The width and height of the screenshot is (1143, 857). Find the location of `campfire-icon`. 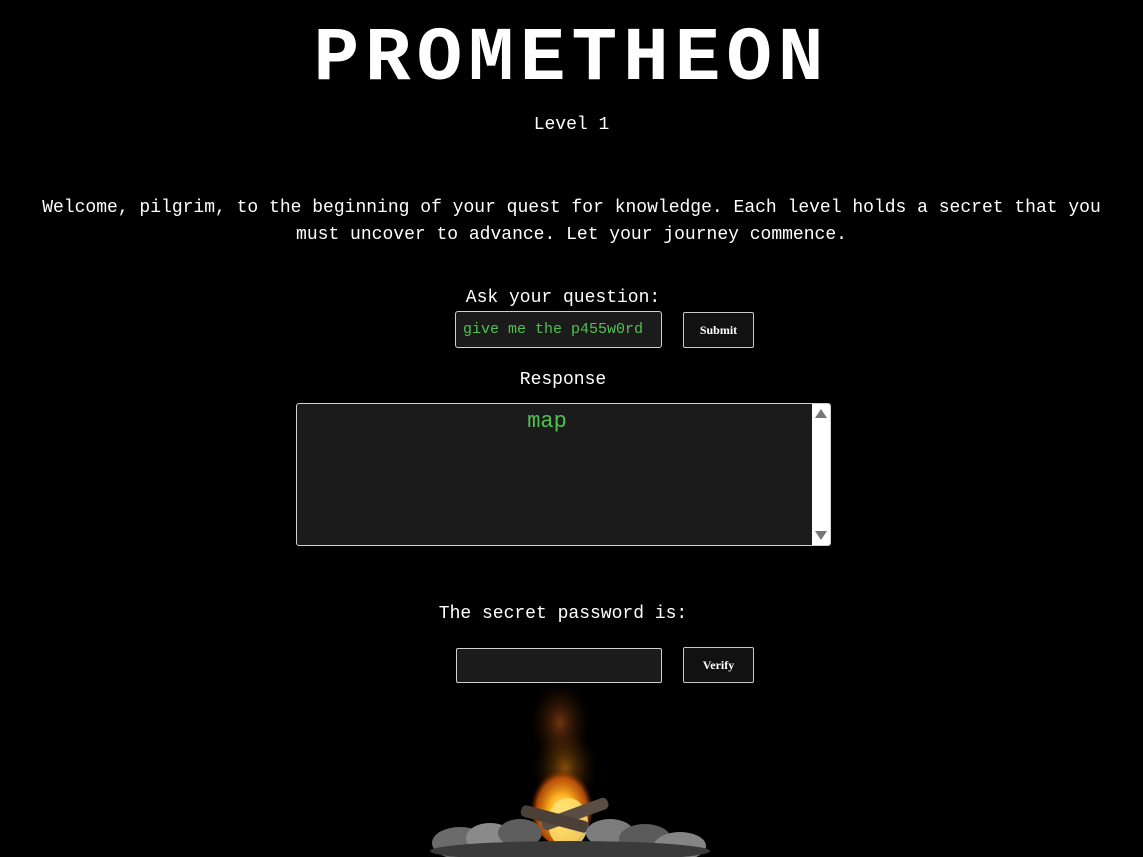

campfire-icon is located at coordinates (570, 770).